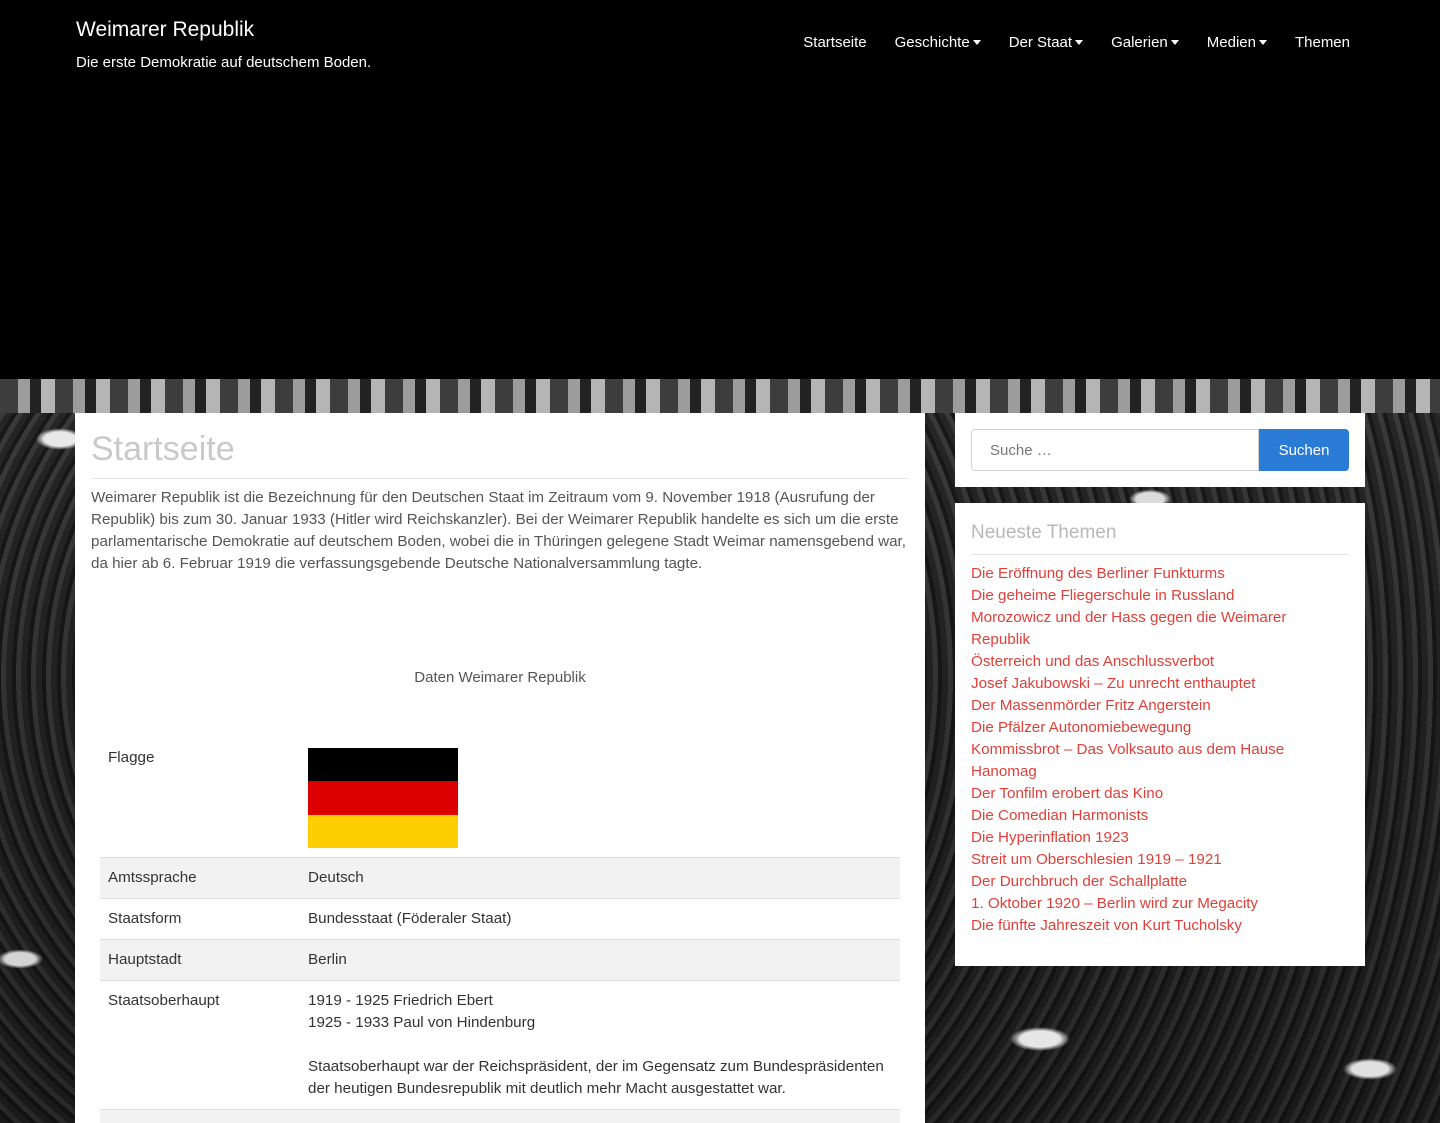 The image size is (1440, 1123). I want to click on recent-topic-link: Josef Jakubowski – Zu unrecht enthauptet, so click(1113, 683).